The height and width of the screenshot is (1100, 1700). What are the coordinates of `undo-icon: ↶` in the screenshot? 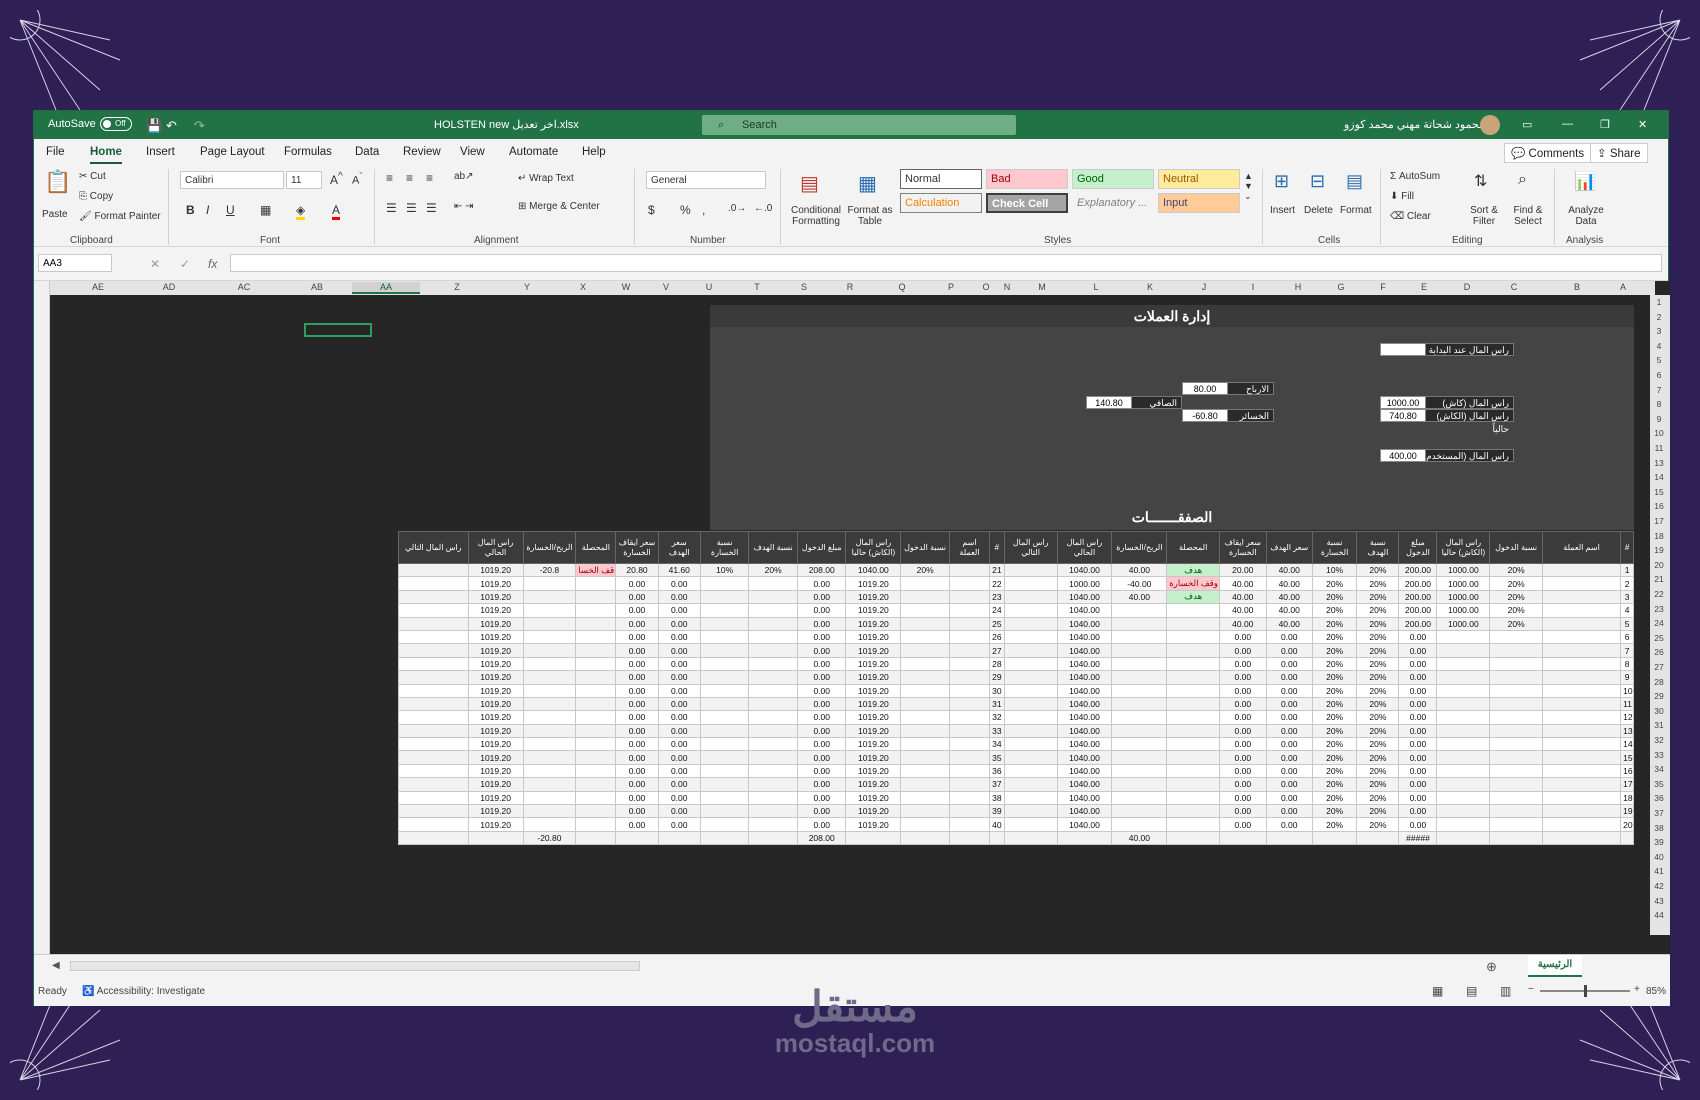 It's located at (171, 126).